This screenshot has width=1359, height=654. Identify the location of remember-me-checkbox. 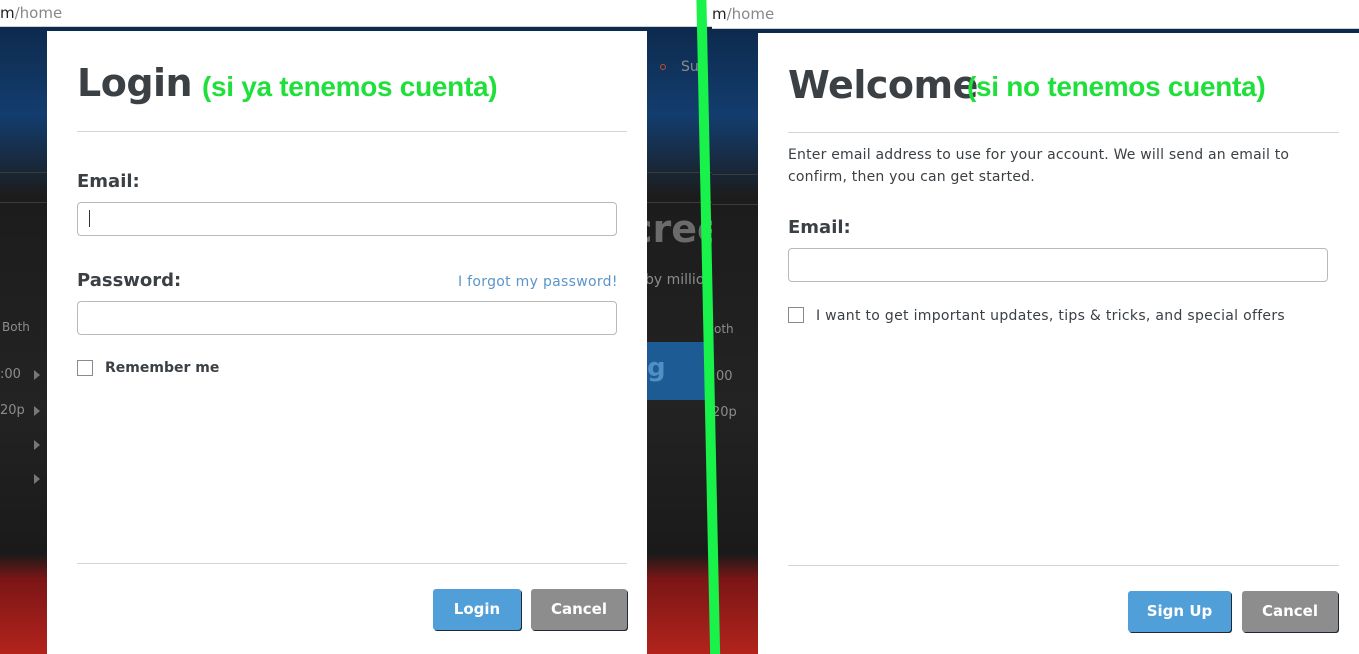
(85, 368).